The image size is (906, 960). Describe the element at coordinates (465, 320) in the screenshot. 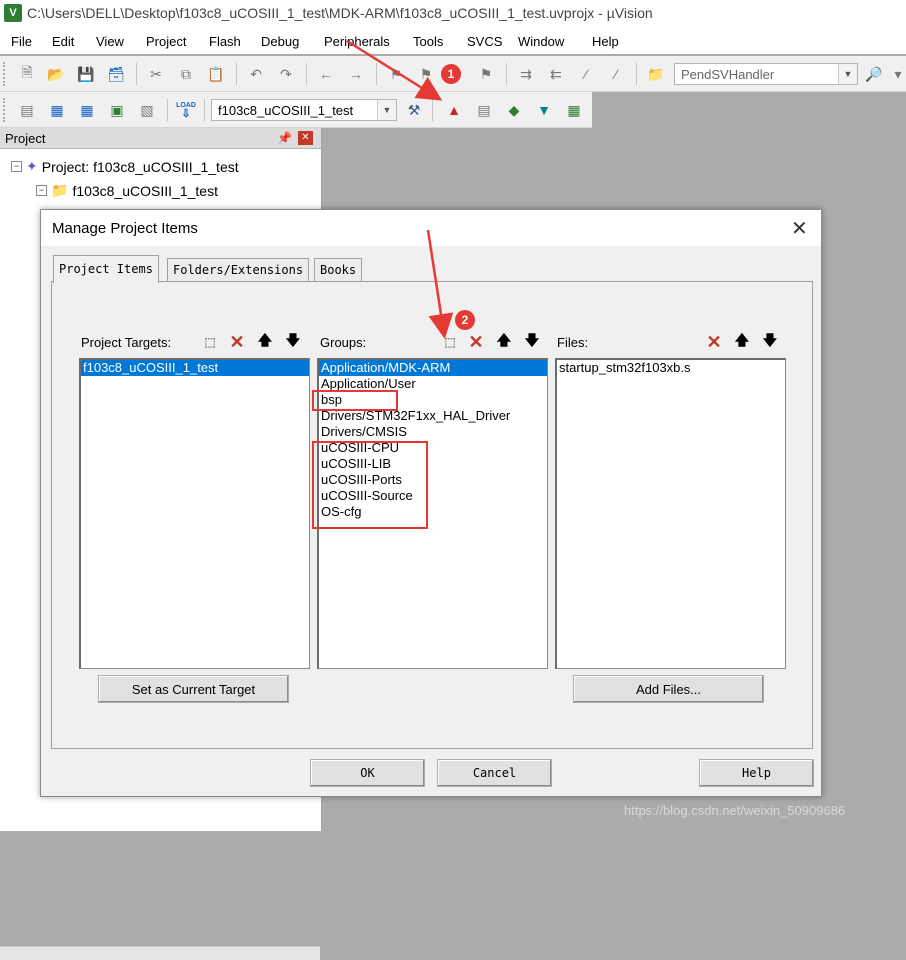

I see `annotation-badge-2: 2` at that location.